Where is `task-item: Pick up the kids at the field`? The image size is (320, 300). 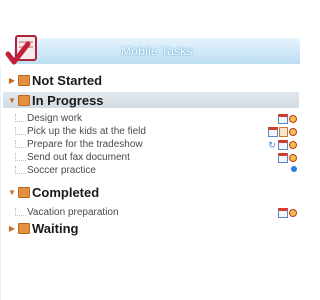 task-item: Pick up the kids at the field is located at coordinates (157, 132).